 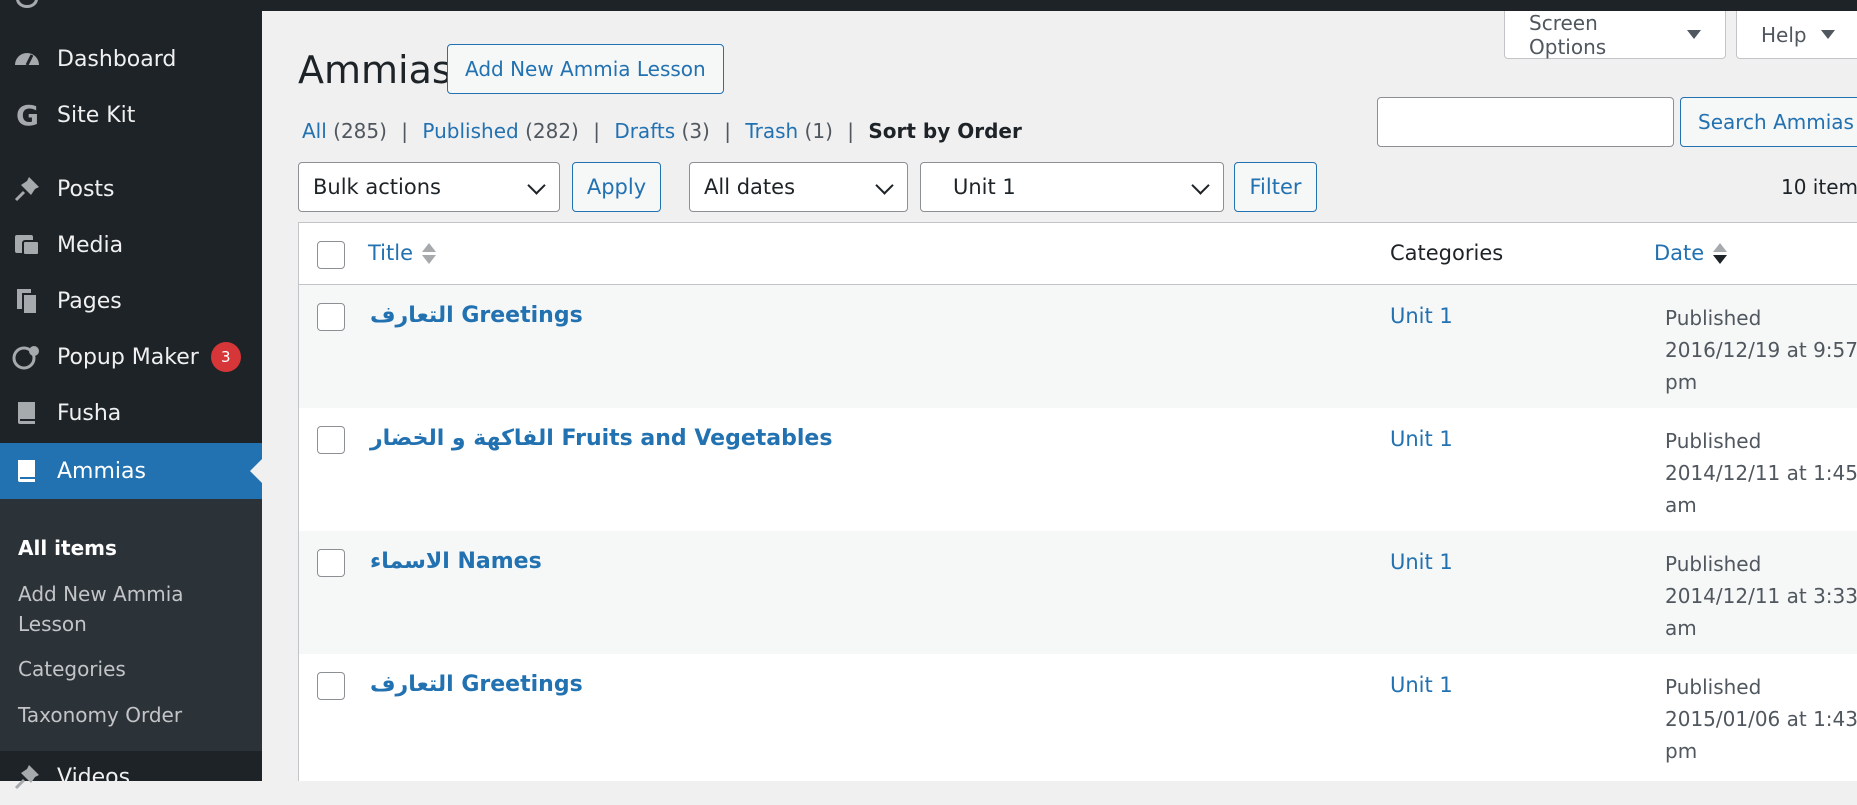 What do you see at coordinates (128, 357) in the screenshot?
I see `menu-label: Popup Maker` at bounding box center [128, 357].